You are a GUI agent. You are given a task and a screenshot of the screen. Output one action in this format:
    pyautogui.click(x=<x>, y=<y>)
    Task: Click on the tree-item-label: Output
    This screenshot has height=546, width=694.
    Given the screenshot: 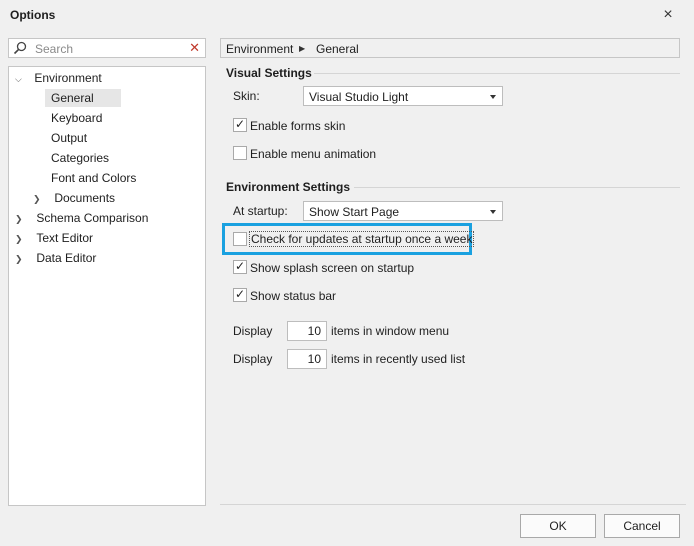 What is the action you would take?
    pyautogui.click(x=69, y=138)
    